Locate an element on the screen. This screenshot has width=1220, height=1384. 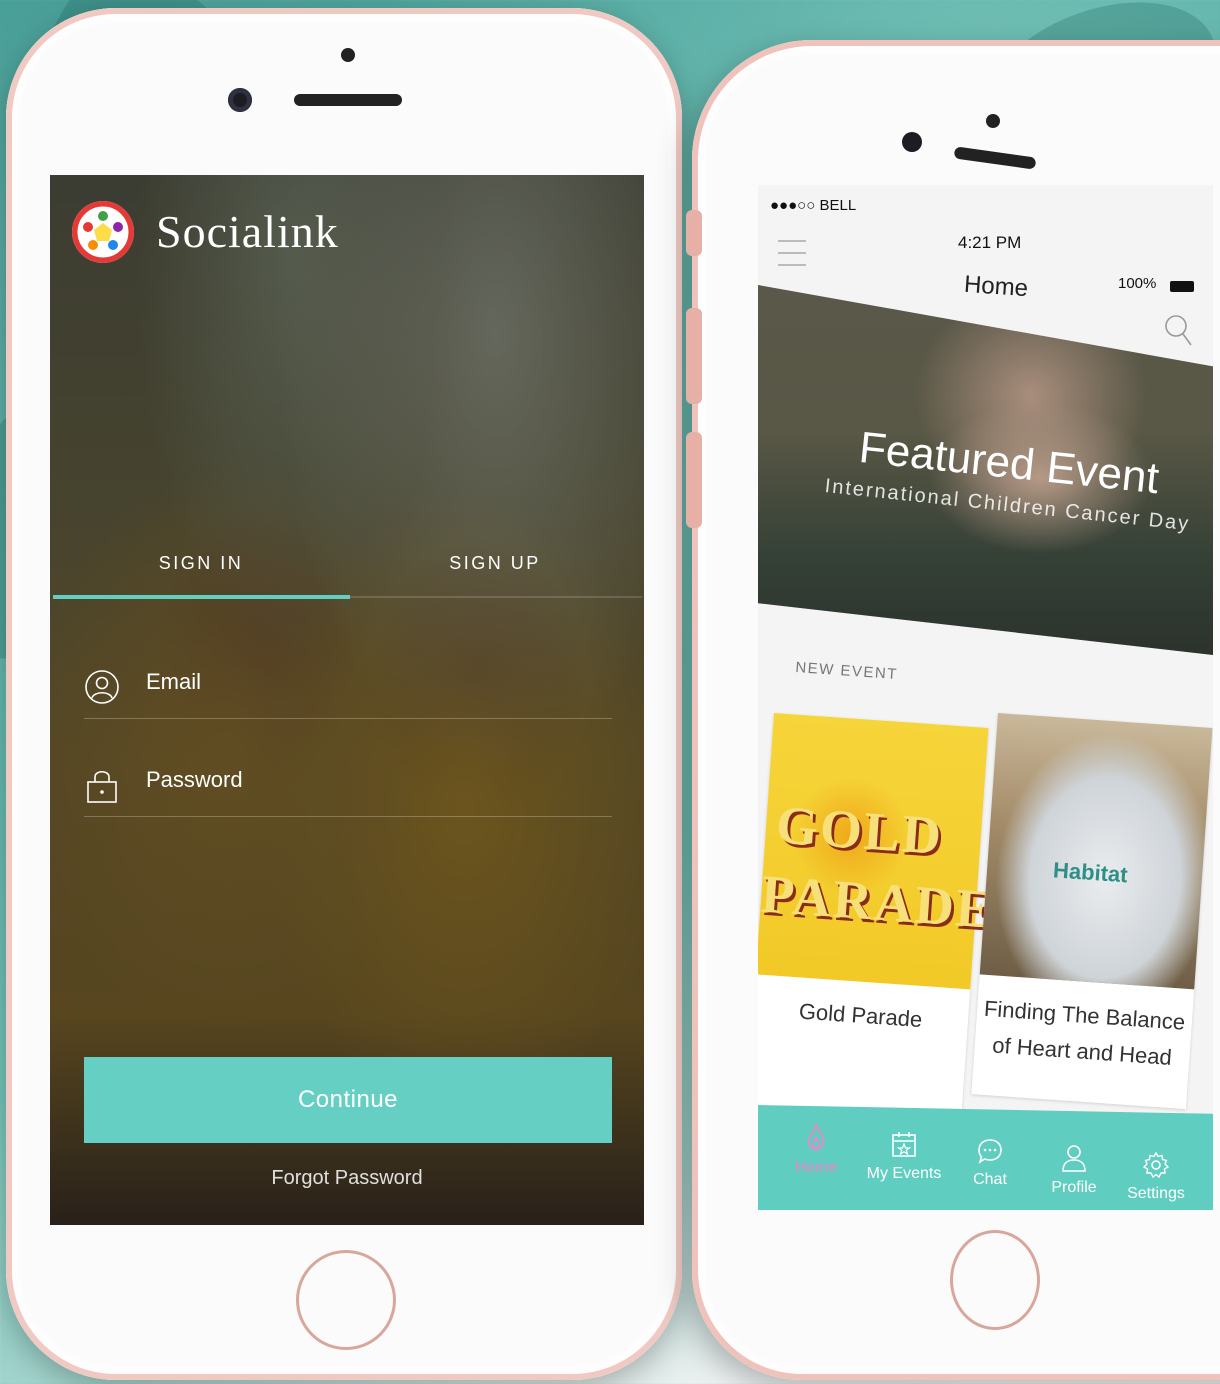
tab-my-events: My Events is located at coordinates (904, 1156).